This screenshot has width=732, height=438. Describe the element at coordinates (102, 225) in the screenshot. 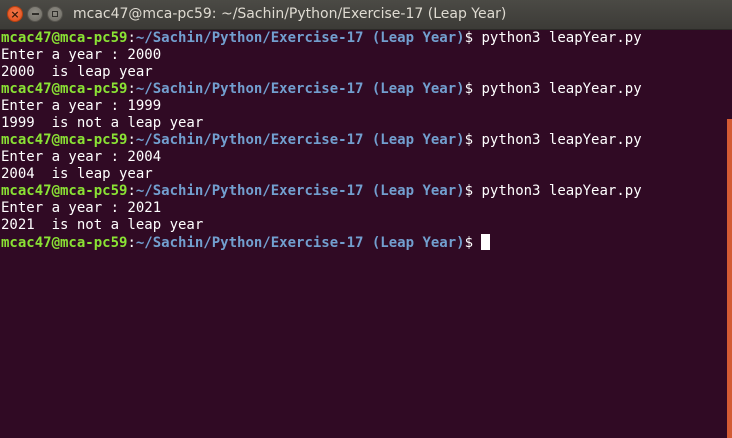

I see `output-line: 2021 is not a leap year` at that location.